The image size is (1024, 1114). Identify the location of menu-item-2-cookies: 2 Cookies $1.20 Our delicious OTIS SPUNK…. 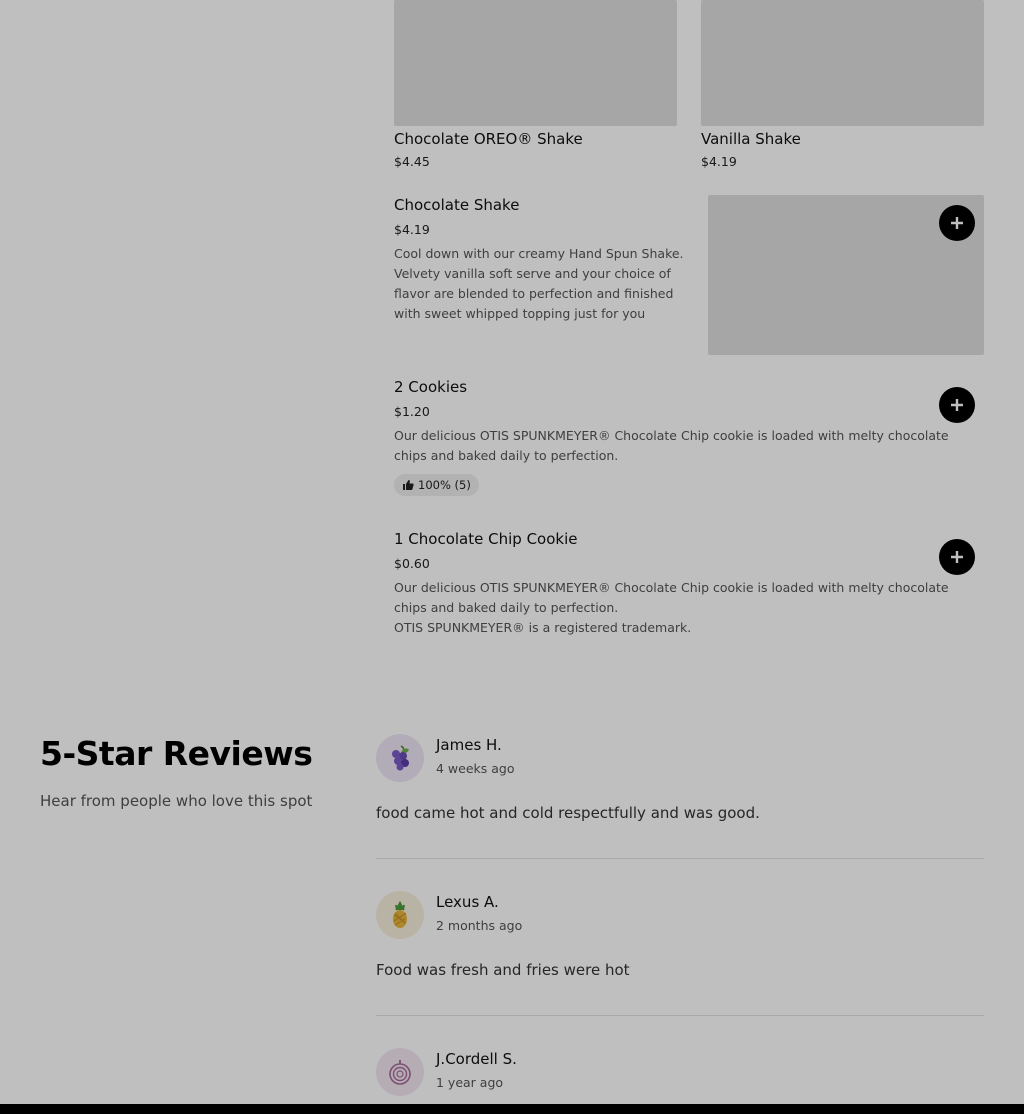
(689, 439).